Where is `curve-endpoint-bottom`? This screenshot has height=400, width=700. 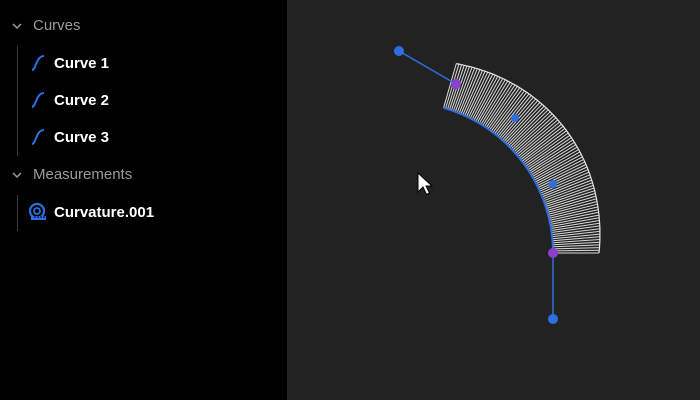
curve-endpoint-bottom is located at coordinates (553, 253).